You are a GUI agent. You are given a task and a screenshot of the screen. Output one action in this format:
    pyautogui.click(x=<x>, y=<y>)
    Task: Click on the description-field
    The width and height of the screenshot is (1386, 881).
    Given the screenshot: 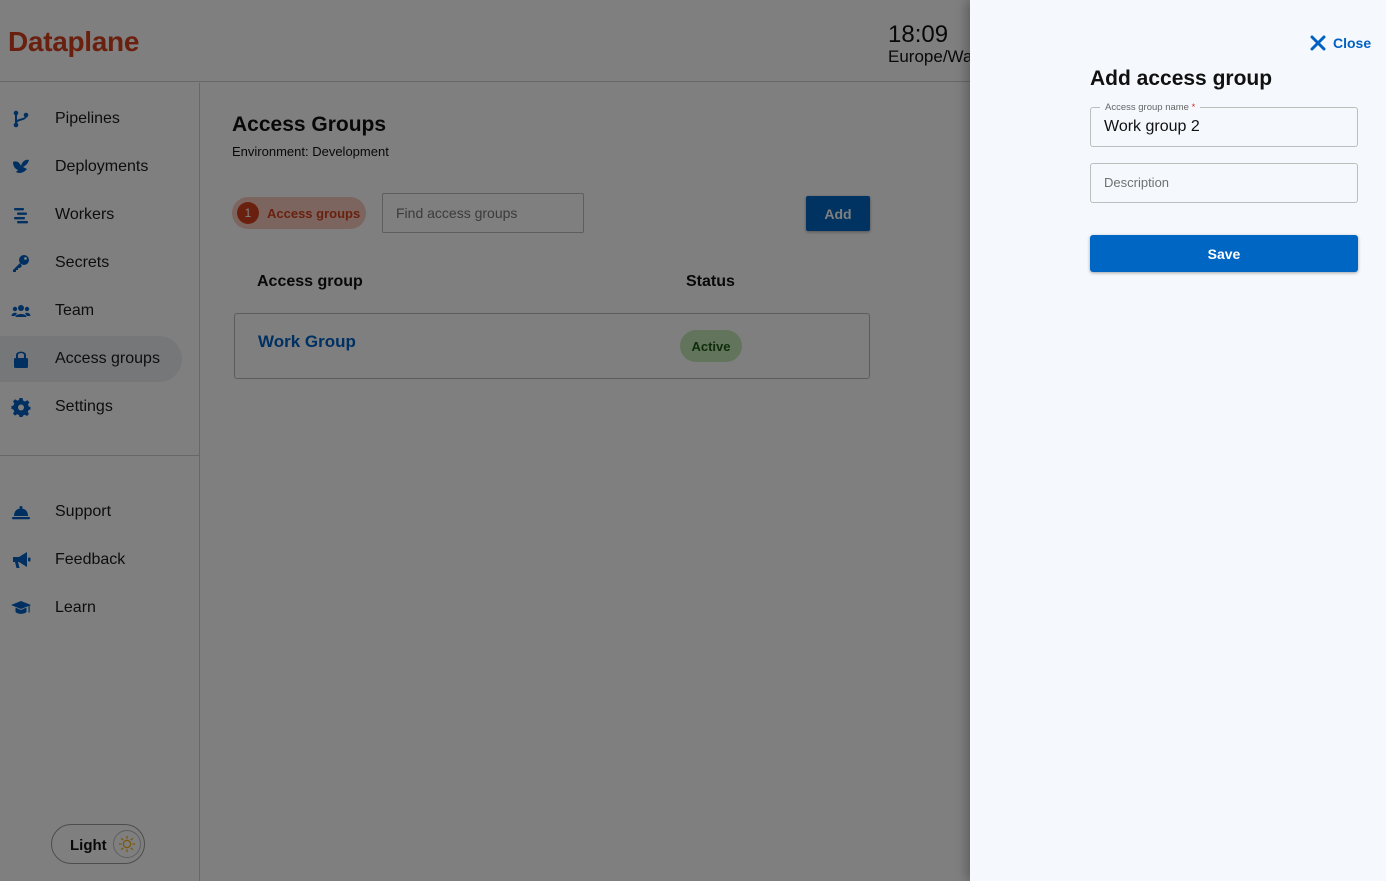 What is the action you would take?
    pyautogui.click(x=1224, y=183)
    